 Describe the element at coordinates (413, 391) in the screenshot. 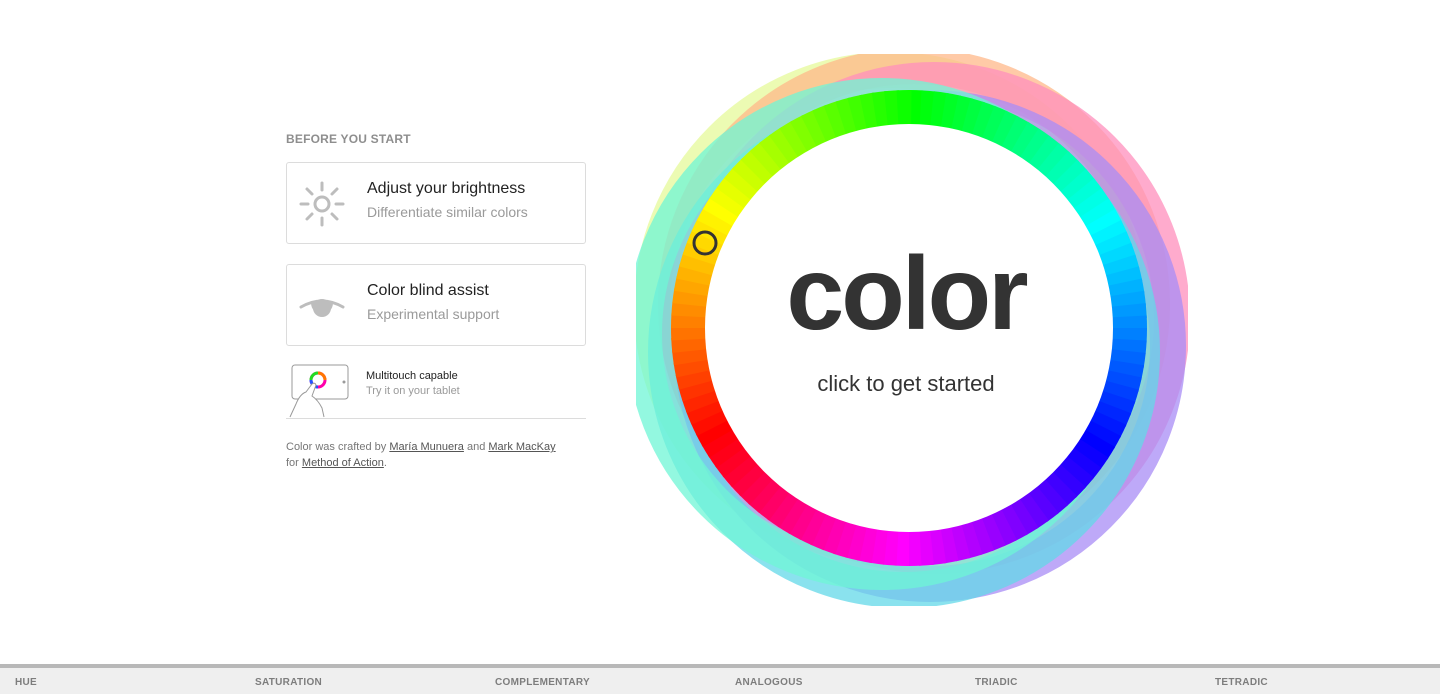

I see `multitouch-subtitle: Try it on your tablet` at that location.